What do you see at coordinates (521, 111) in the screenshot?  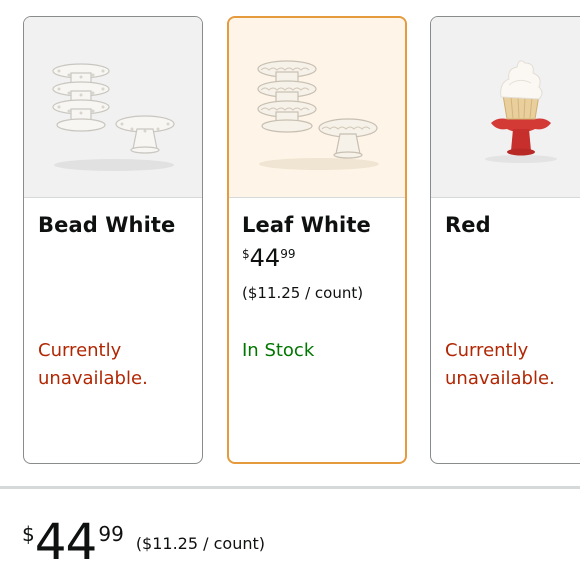 I see `red-cake-stand-cupcake-icon` at bounding box center [521, 111].